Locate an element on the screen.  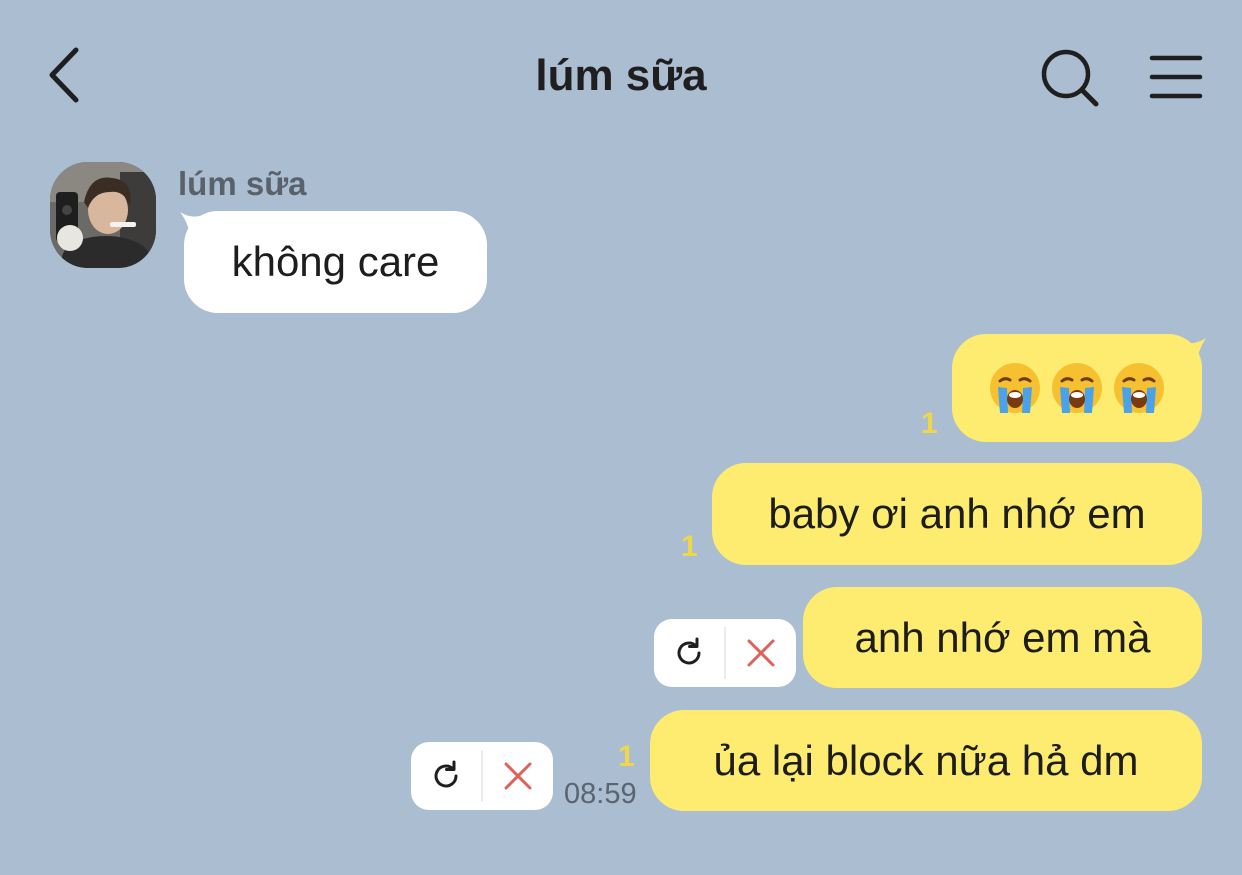
hamburger-menu-icon is located at coordinates (1176, 77).